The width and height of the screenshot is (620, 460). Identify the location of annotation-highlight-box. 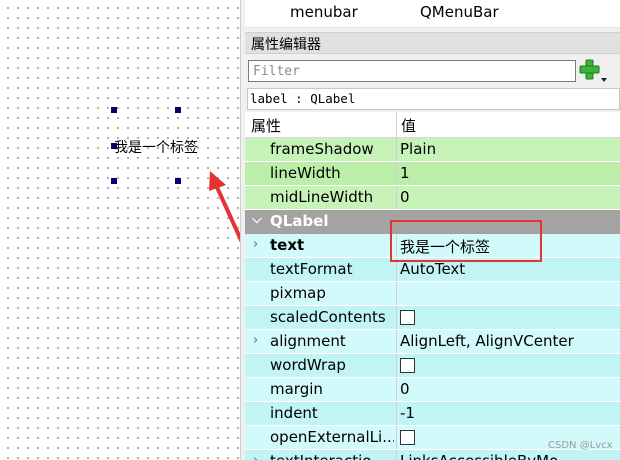
(466, 241).